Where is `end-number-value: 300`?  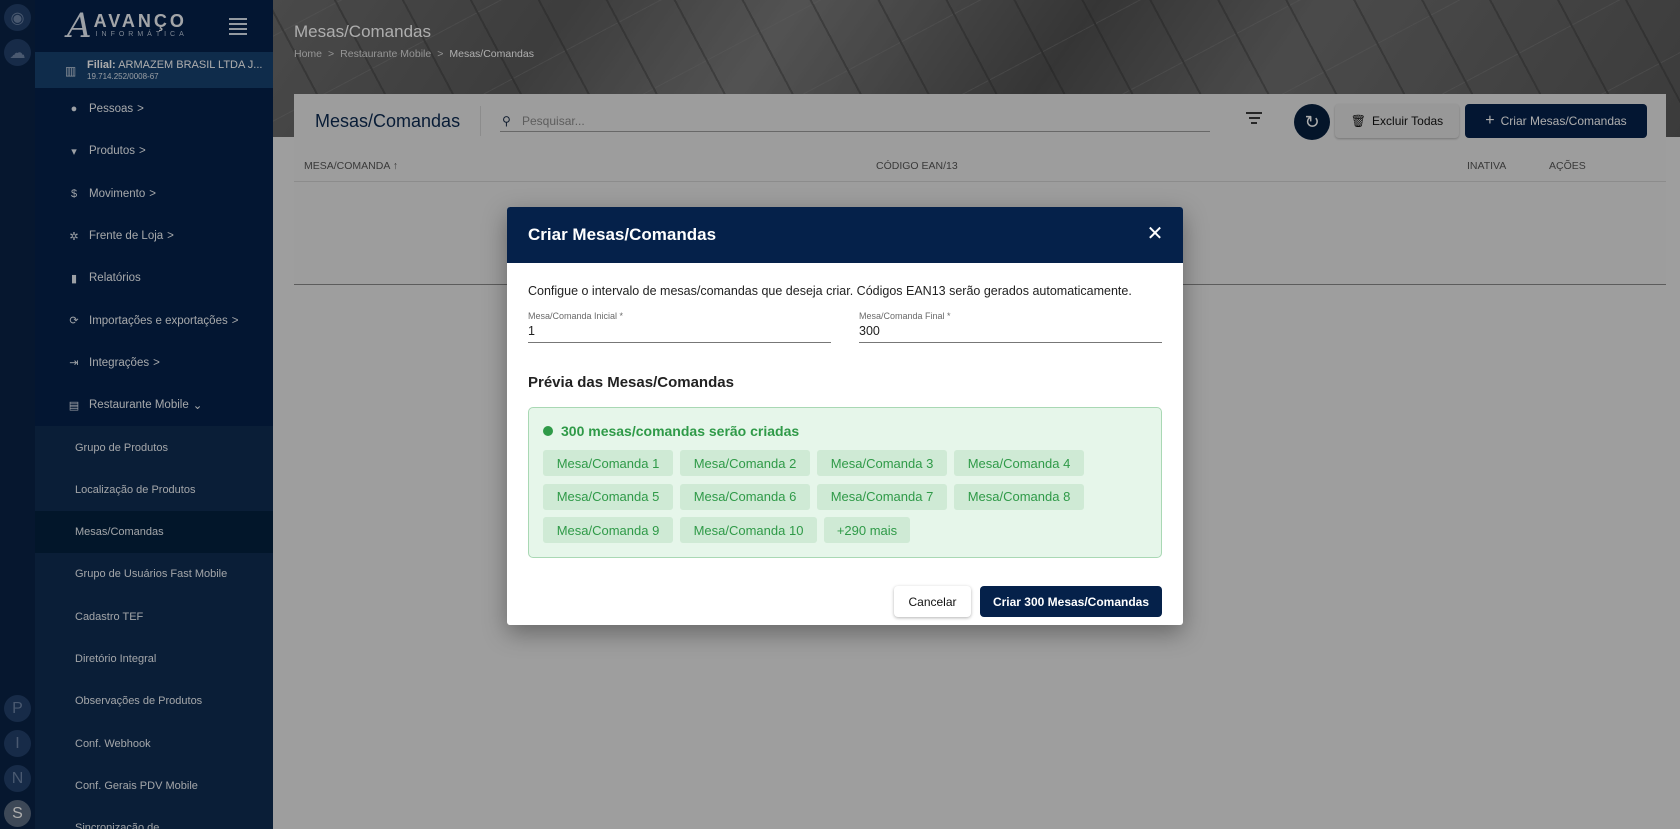 end-number-value: 300 is located at coordinates (1010, 331).